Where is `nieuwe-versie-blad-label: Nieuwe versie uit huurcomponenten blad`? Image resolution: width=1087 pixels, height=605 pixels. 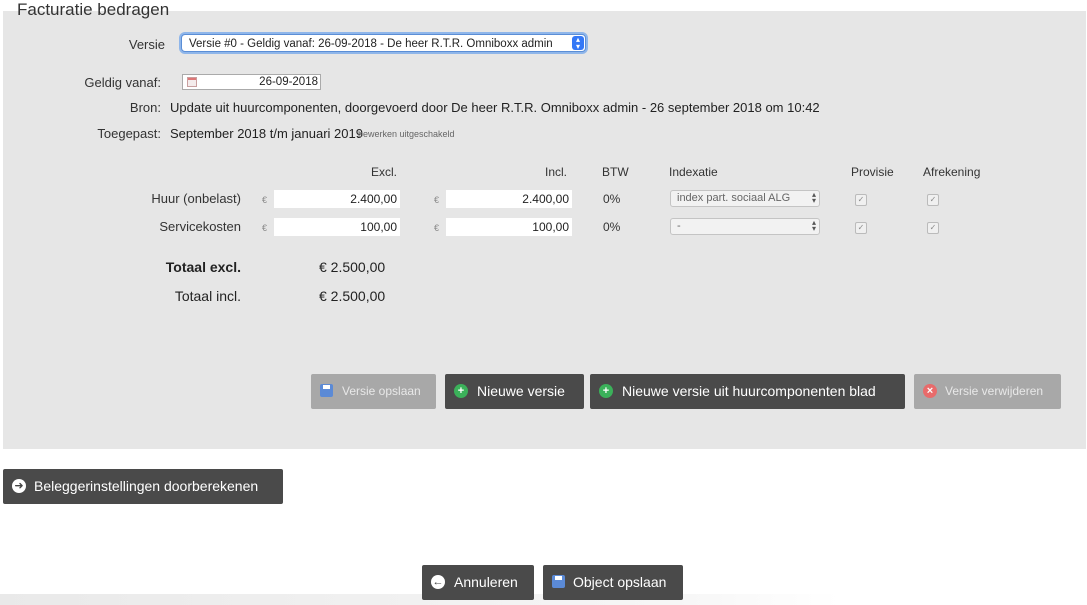 nieuwe-versie-blad-label: Nieuwe versie uit huurcomponenten blad is located at coordinates (749, 391).